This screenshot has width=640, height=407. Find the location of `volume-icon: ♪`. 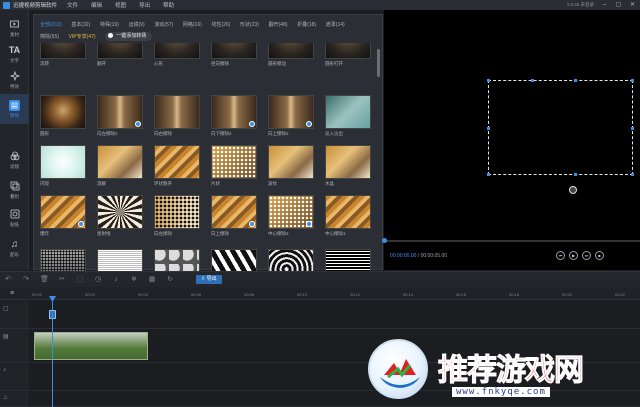

volume-icon: ♪ is located at coordinates (116, 280).